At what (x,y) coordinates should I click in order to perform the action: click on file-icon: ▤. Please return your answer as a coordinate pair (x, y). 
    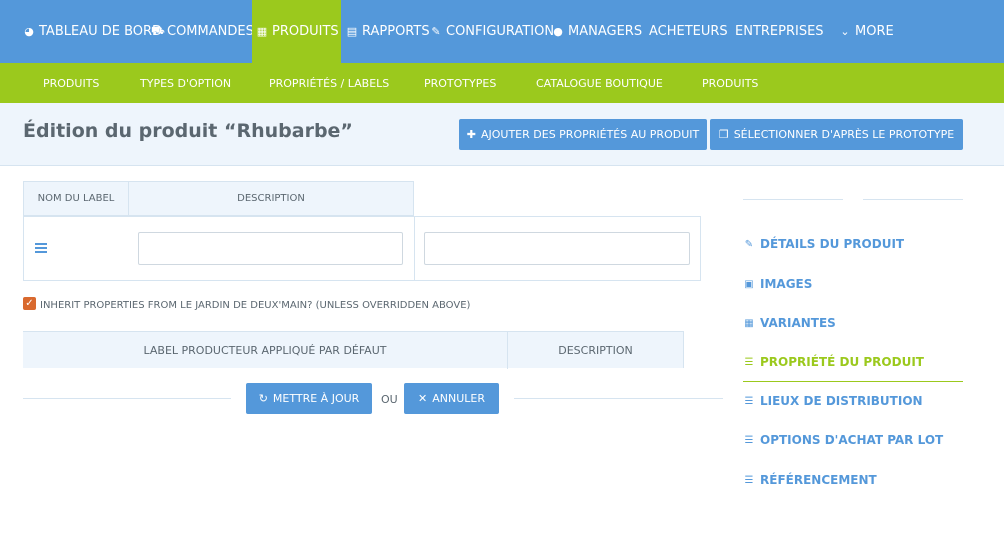
    Looking at the image, I should click on (352, 31).